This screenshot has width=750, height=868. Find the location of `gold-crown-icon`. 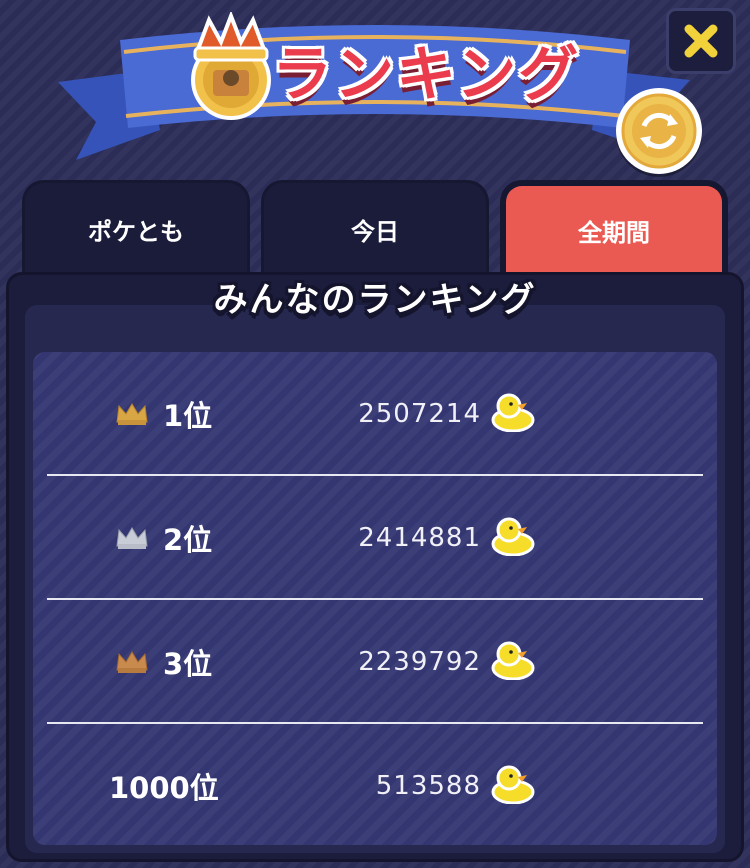

gold-crown-icon is located at coordinates (132, 413).